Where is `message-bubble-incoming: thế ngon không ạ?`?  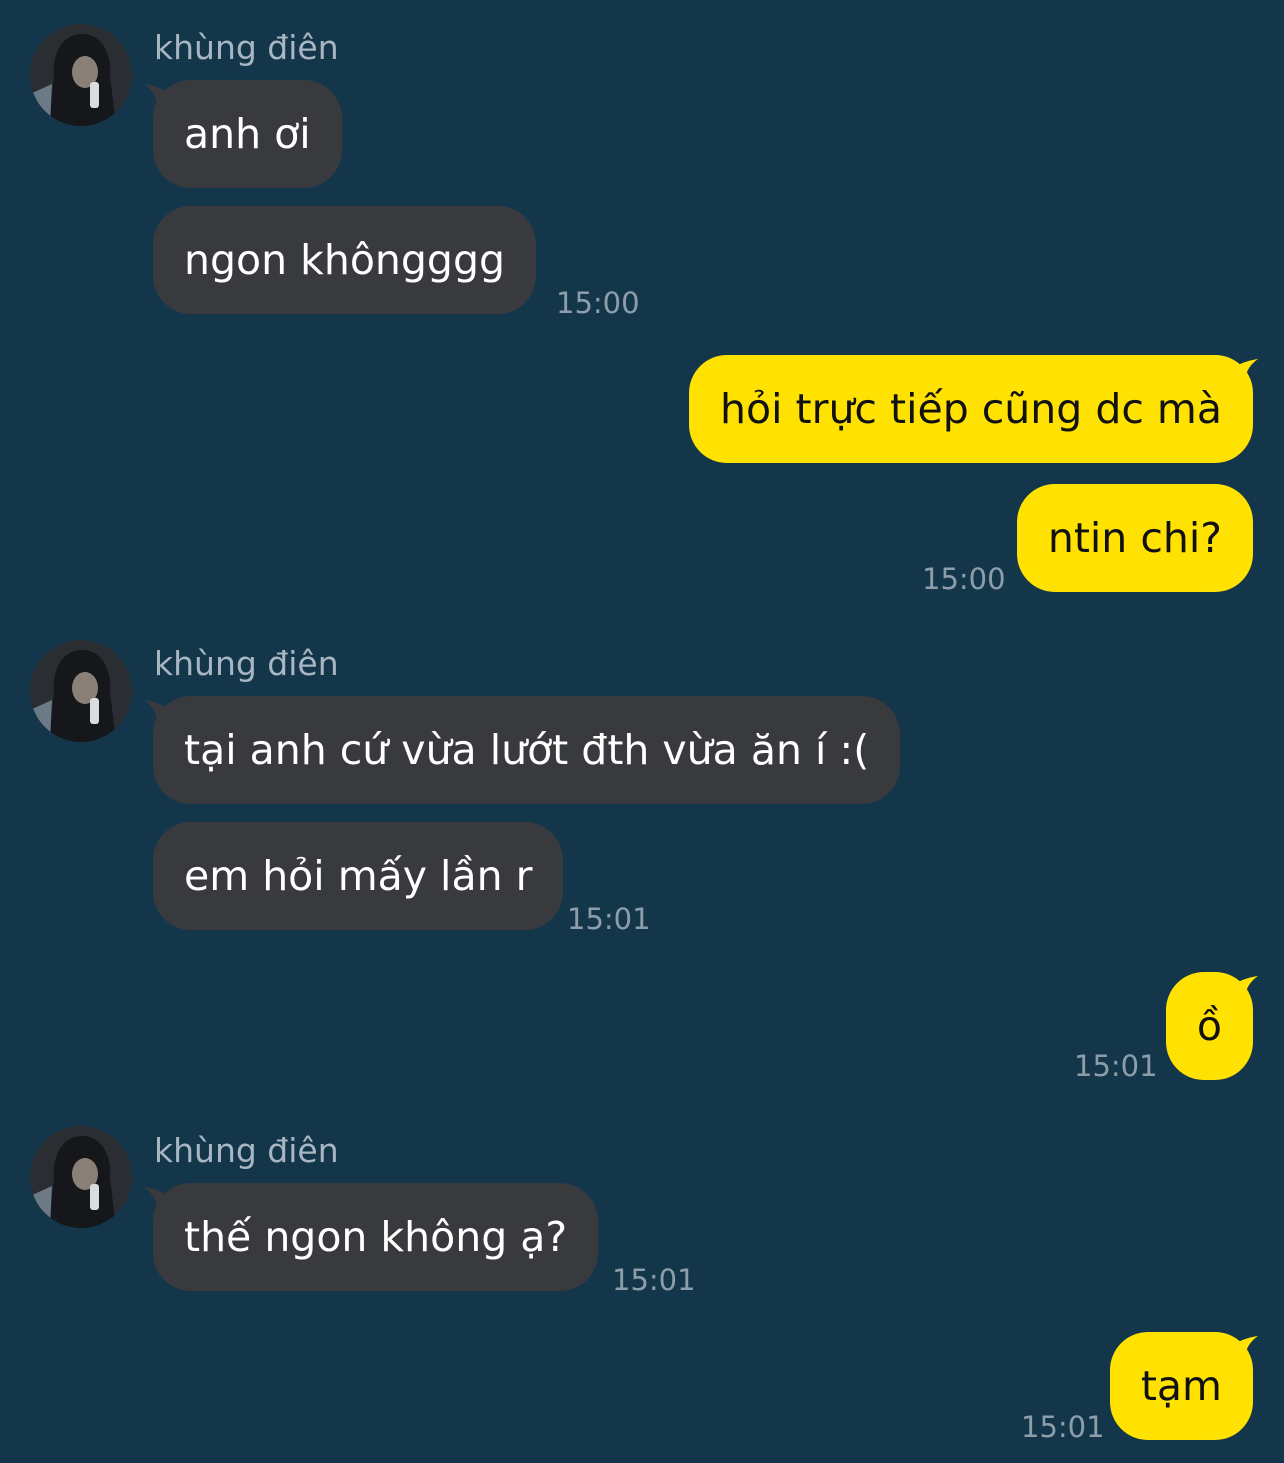
message-bubble-incoming: thế ngon không ạ? is located at coordinates (376, 1237).